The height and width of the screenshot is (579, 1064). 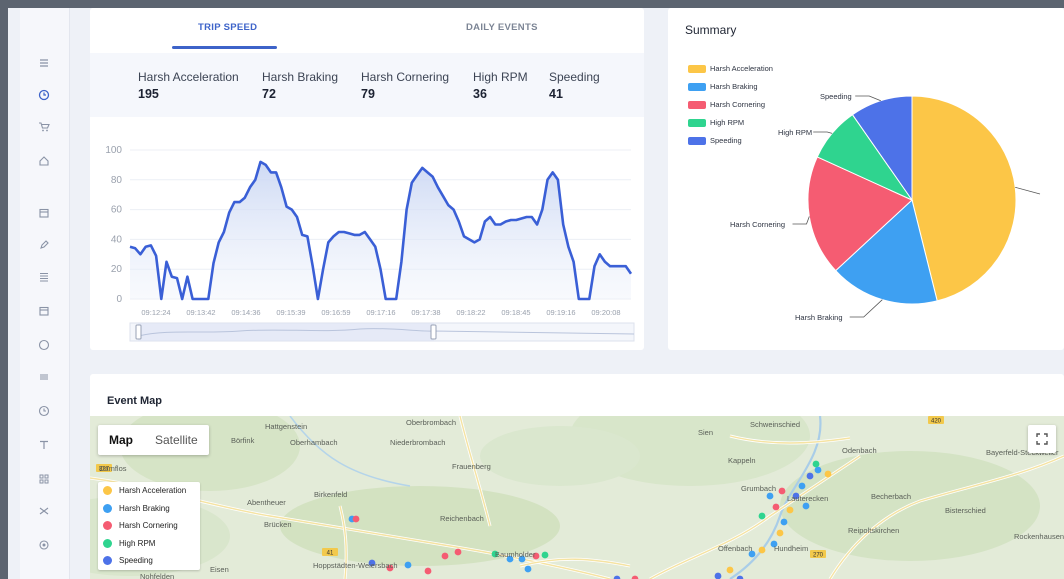 I want to click on x-tick-label: 09:12:24, so click(x=155, y=312).